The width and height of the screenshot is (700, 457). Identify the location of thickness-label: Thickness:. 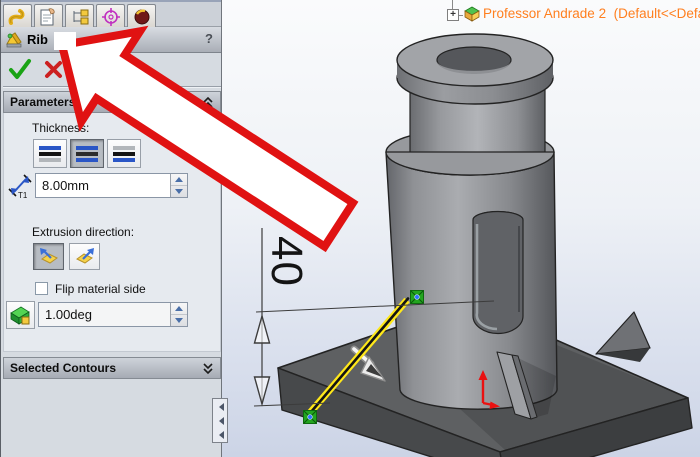
(61, 128).